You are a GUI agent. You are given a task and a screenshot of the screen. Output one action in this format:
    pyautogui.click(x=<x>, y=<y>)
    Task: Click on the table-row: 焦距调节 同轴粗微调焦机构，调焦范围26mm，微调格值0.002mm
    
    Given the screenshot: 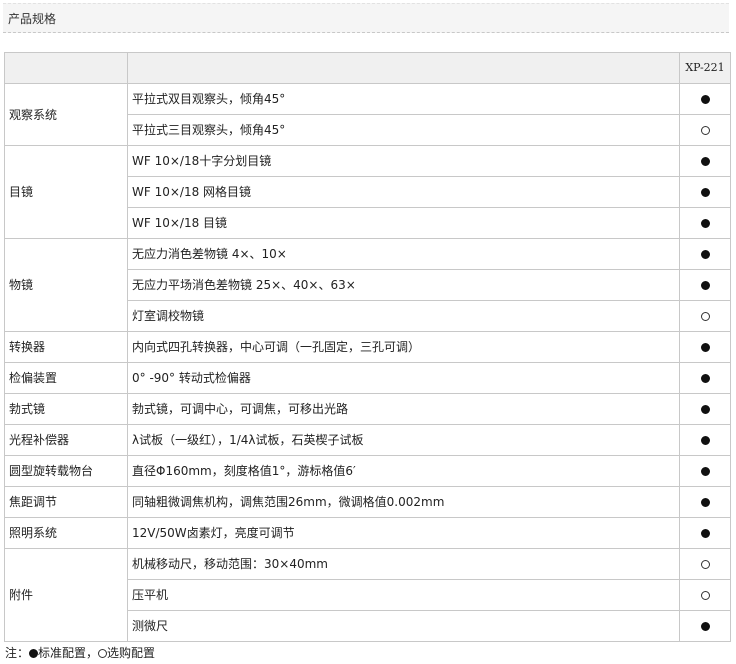 What is the action you would take?
    pyautogui.click(x=367, y=502)
    